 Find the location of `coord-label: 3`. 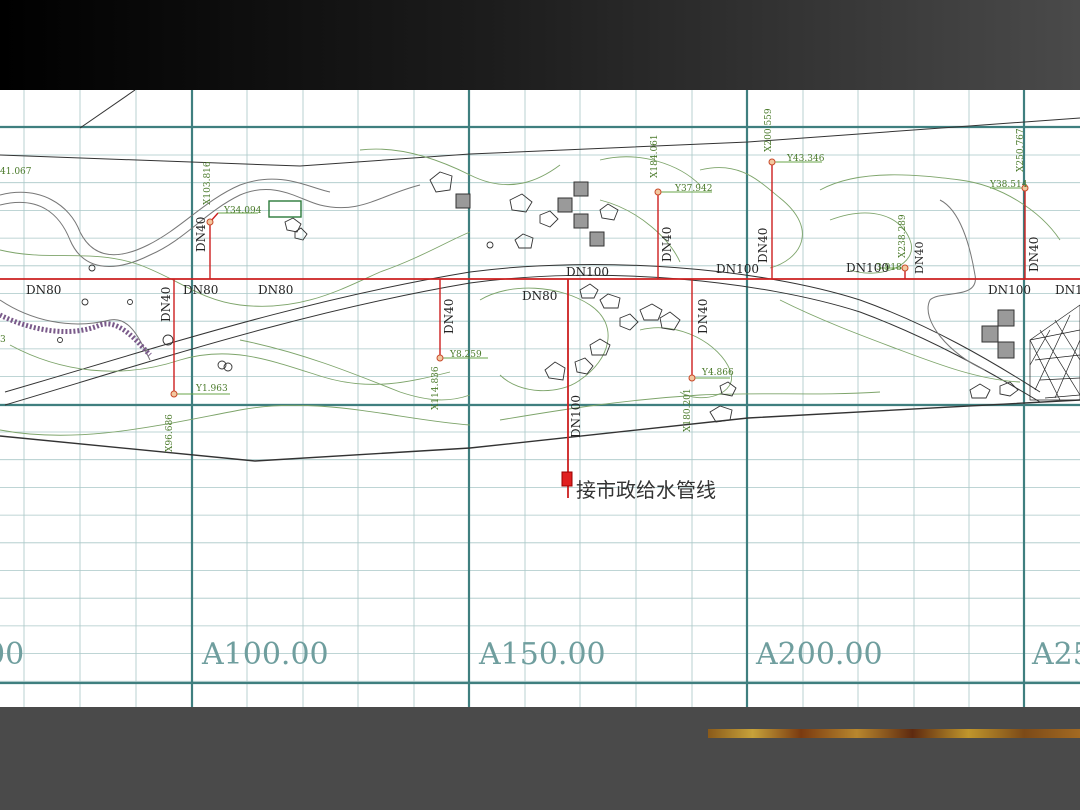

coord-label: 3 is located at coordinates (3, 340).